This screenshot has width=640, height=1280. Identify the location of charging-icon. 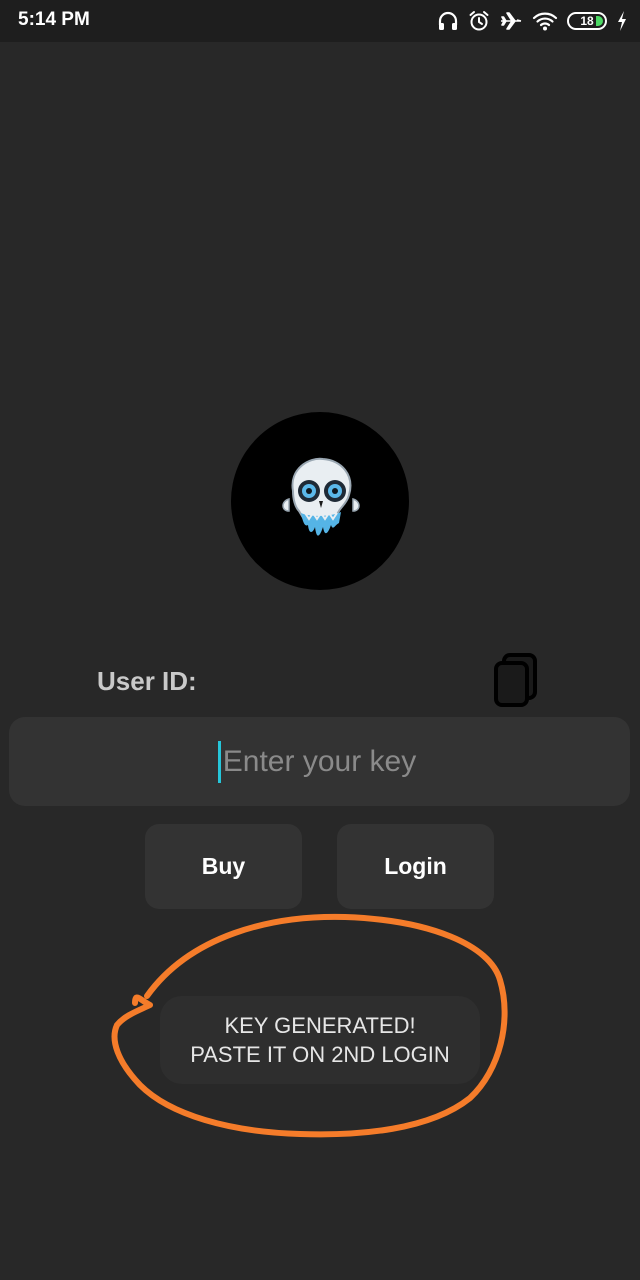
(622, 21).